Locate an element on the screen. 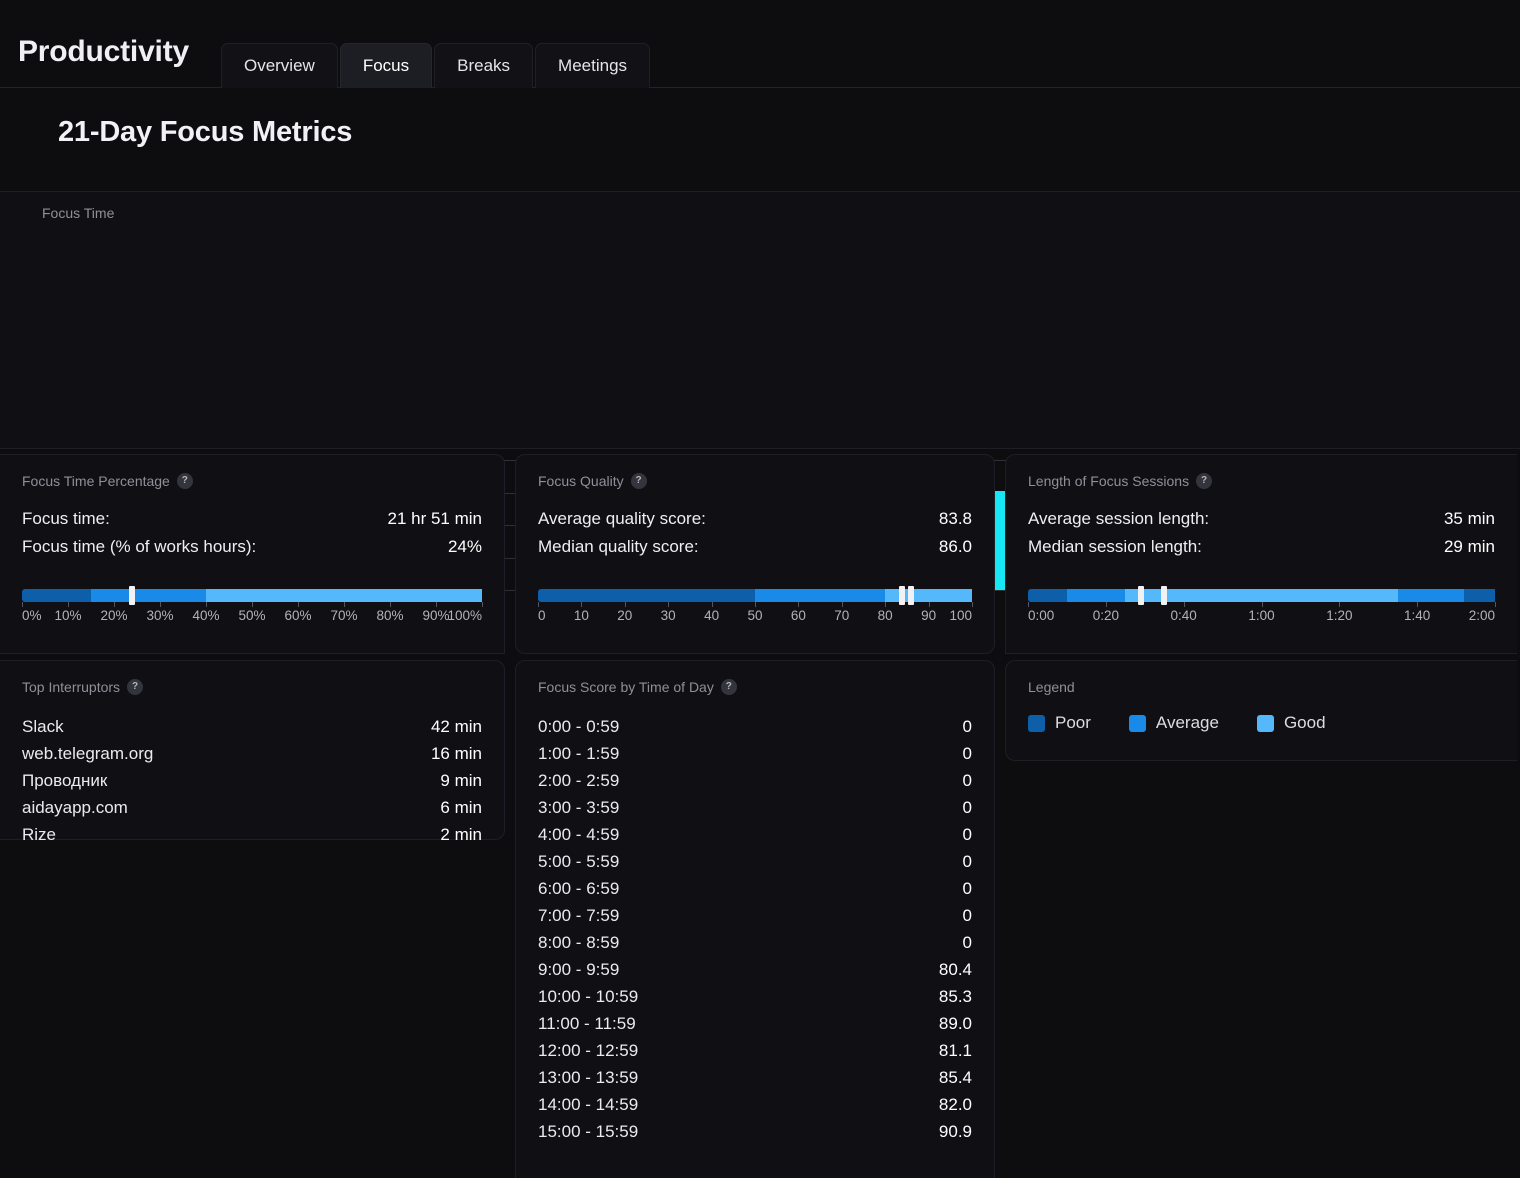 The width and height of the screenshot is (1520, 1178). range-tick-label: 0:20 is located at coordinates (1105, 615).